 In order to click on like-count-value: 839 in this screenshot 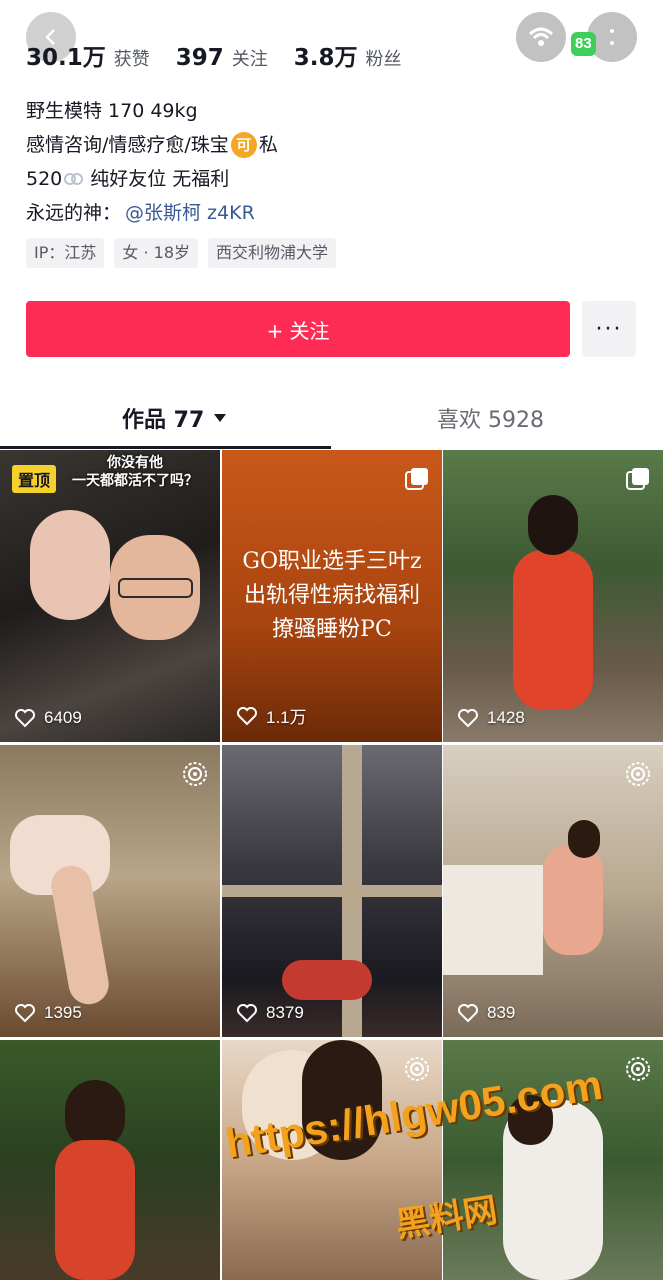, I will do `click(501, 1012)`.